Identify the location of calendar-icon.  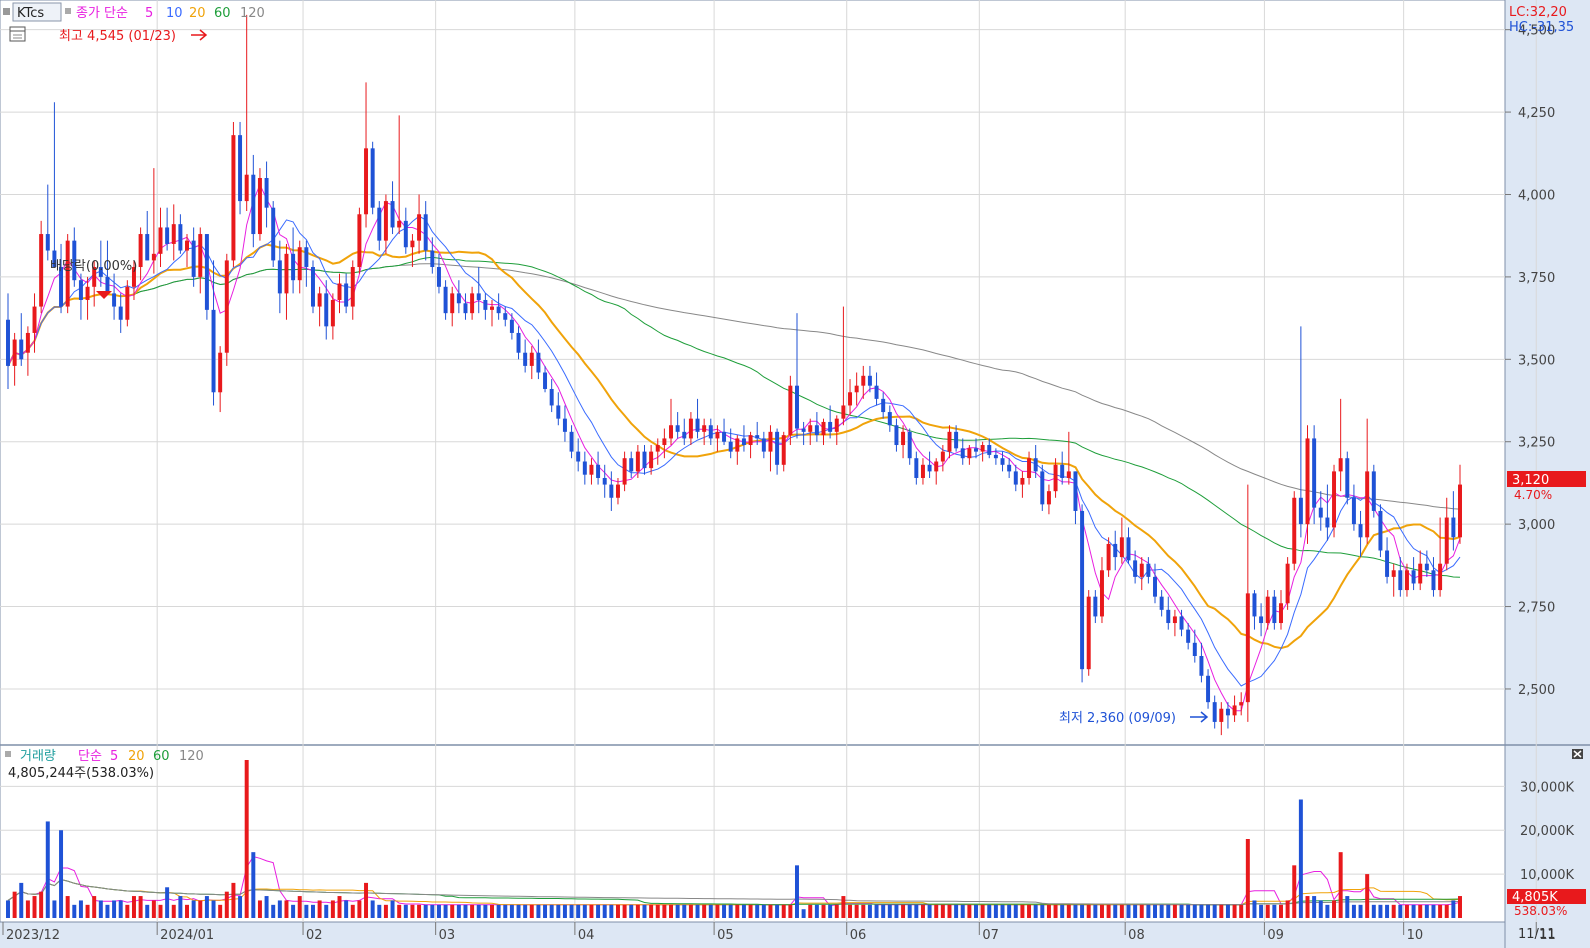
(17, 34).